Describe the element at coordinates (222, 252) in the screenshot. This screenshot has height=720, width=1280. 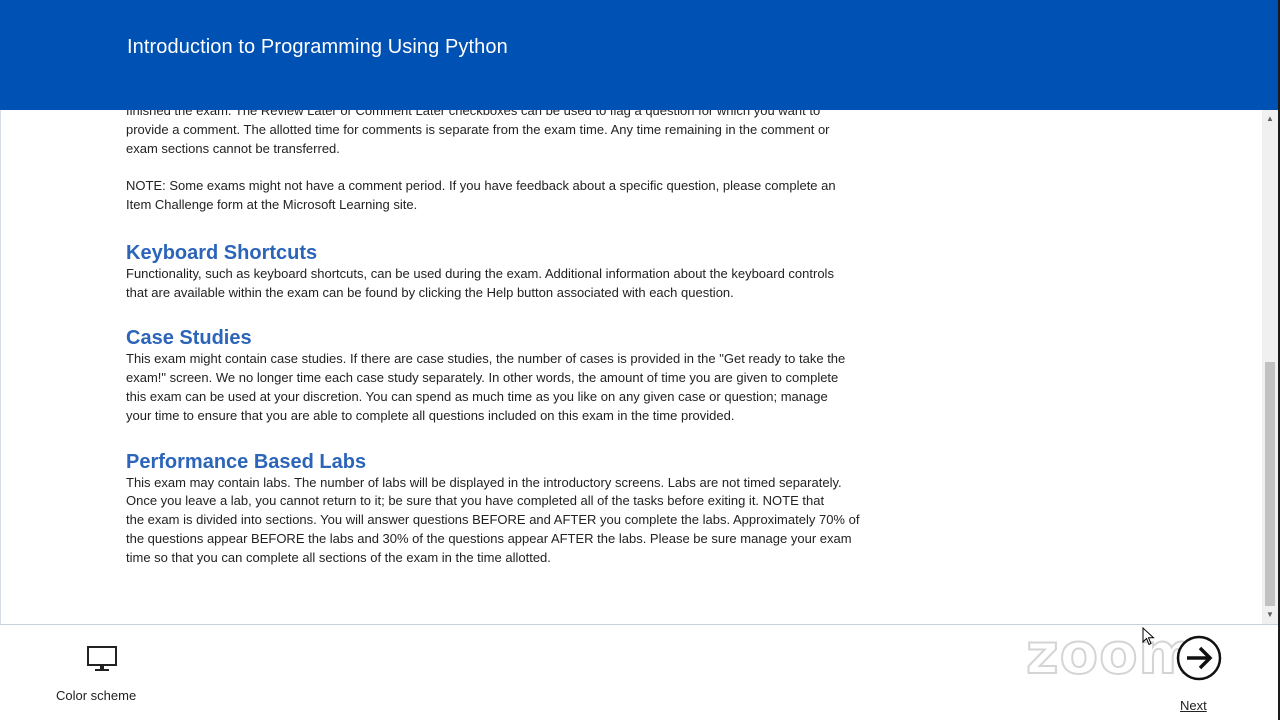
I see `section-heading-keyboard-shortcuts: Keyboard Shortcuts` at that location.